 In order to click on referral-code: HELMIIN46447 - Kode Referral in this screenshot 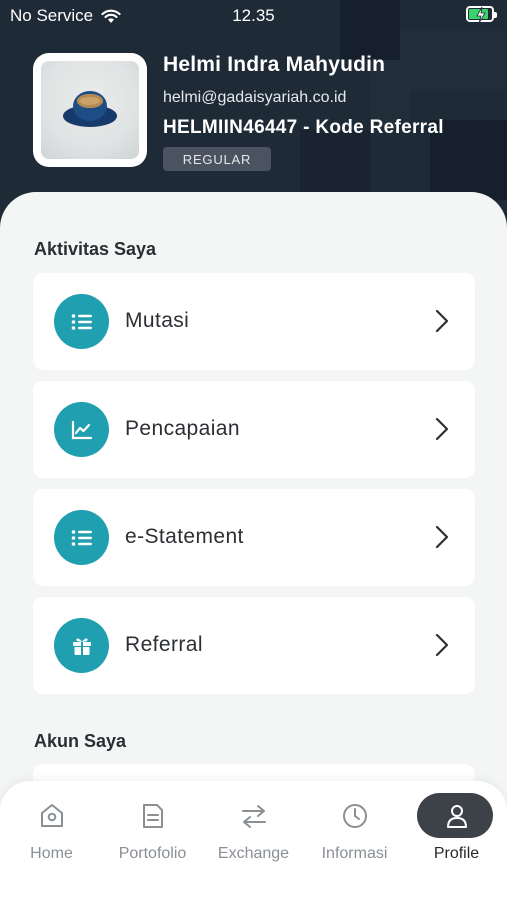, I will do `click(303, 128)`.